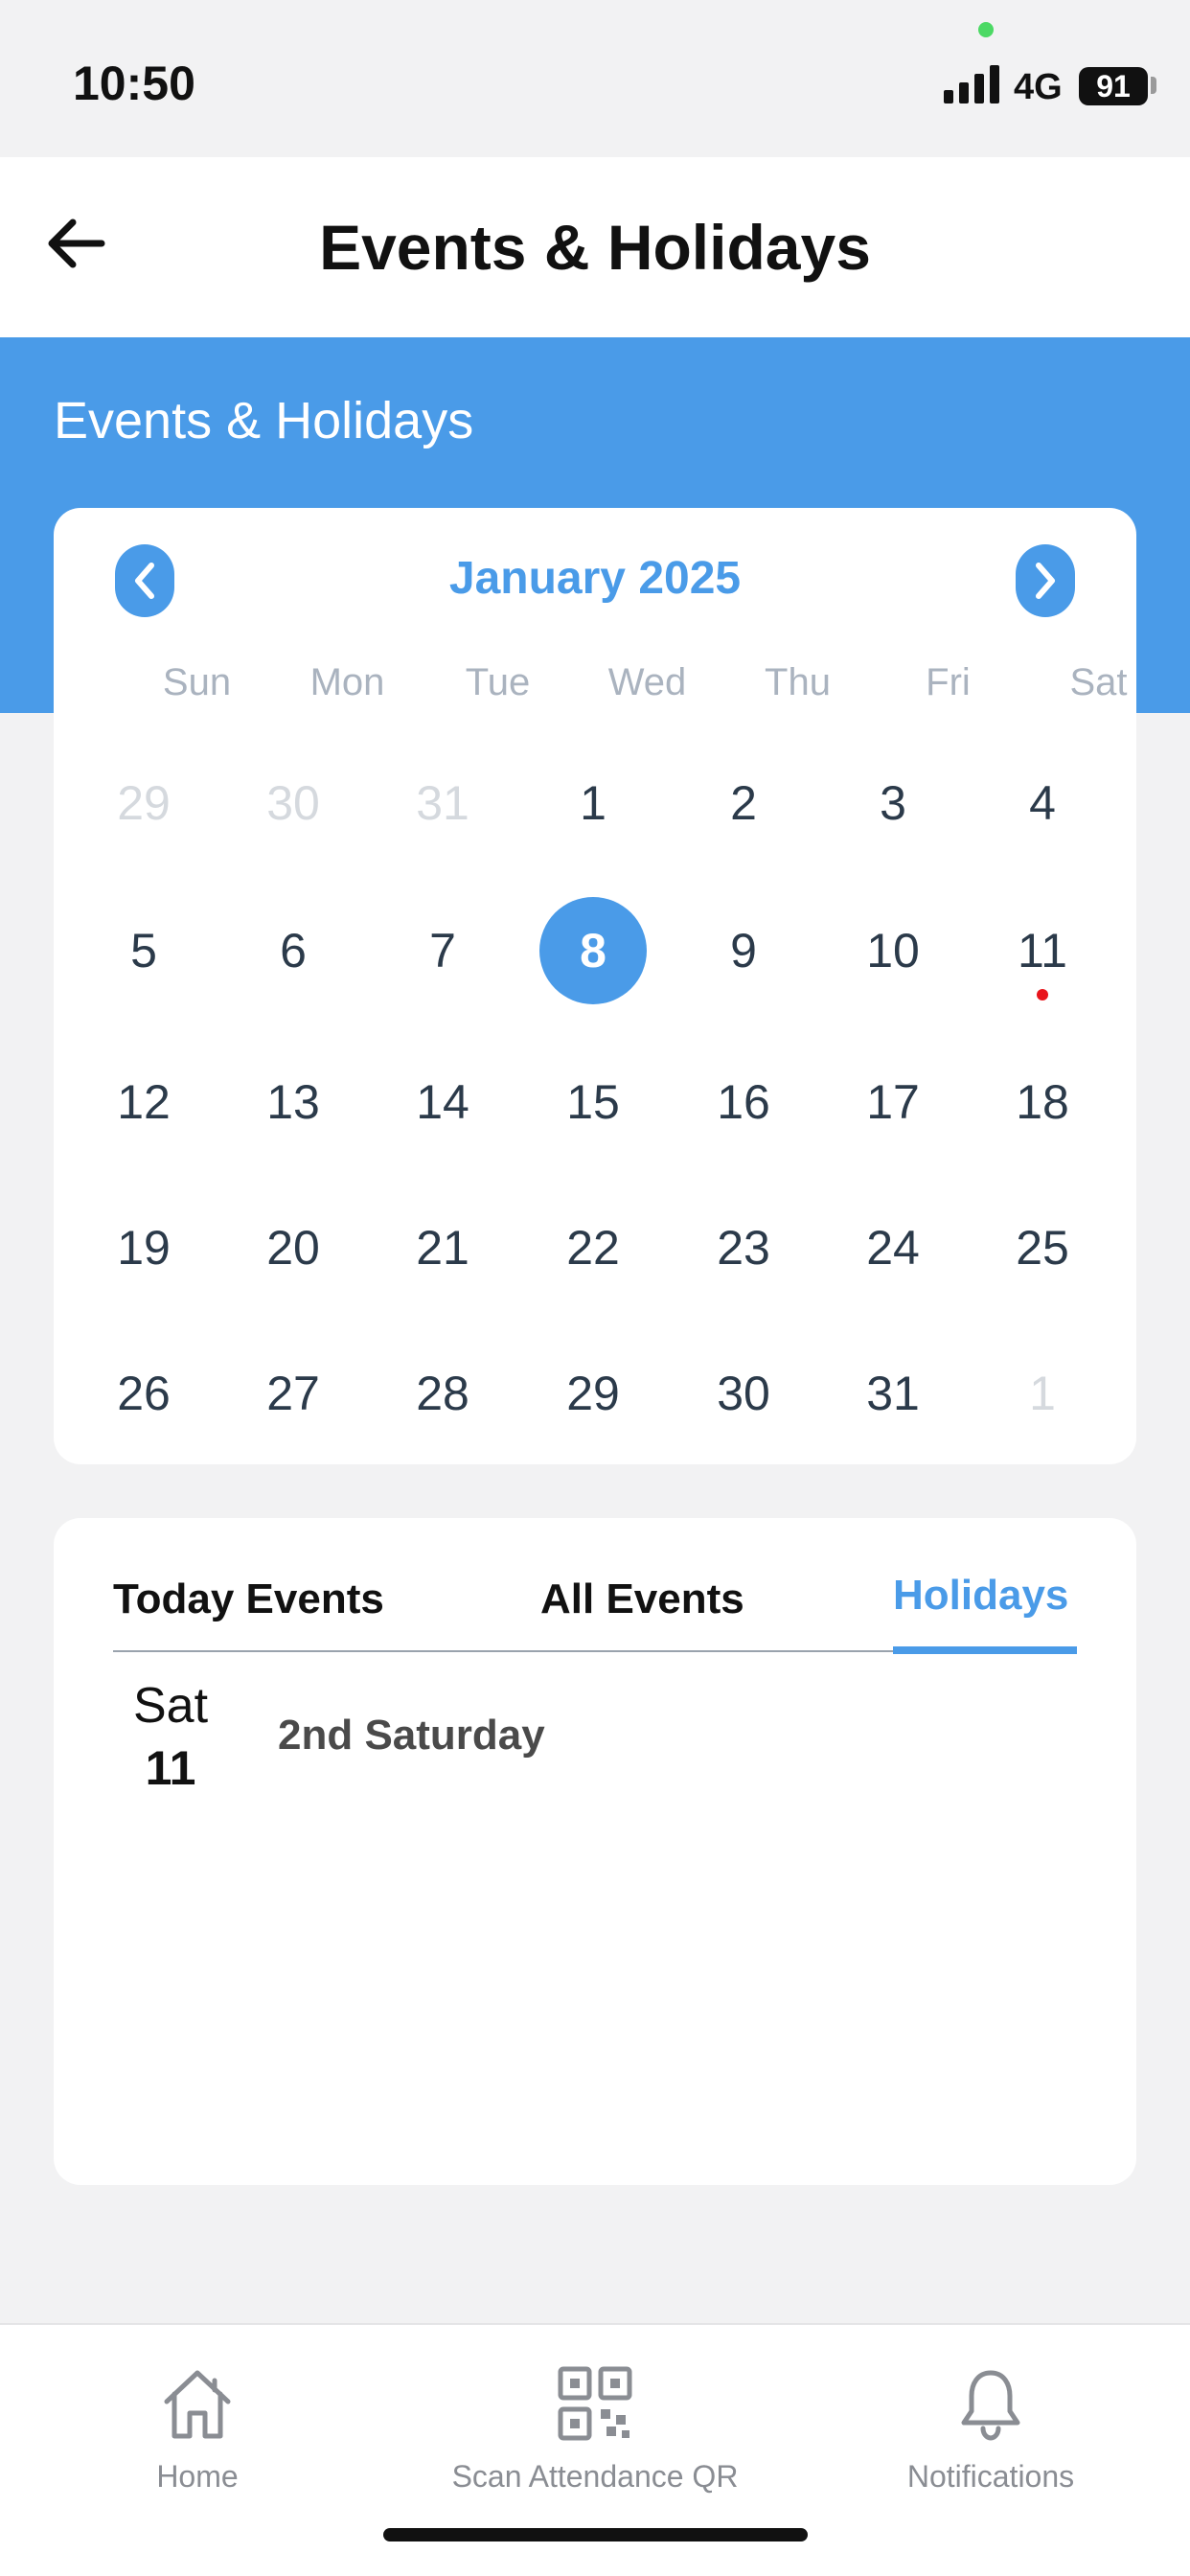 This screenshot has height=2576, width=1190. I want to click on network-type: 4G, so click(1038, 87).